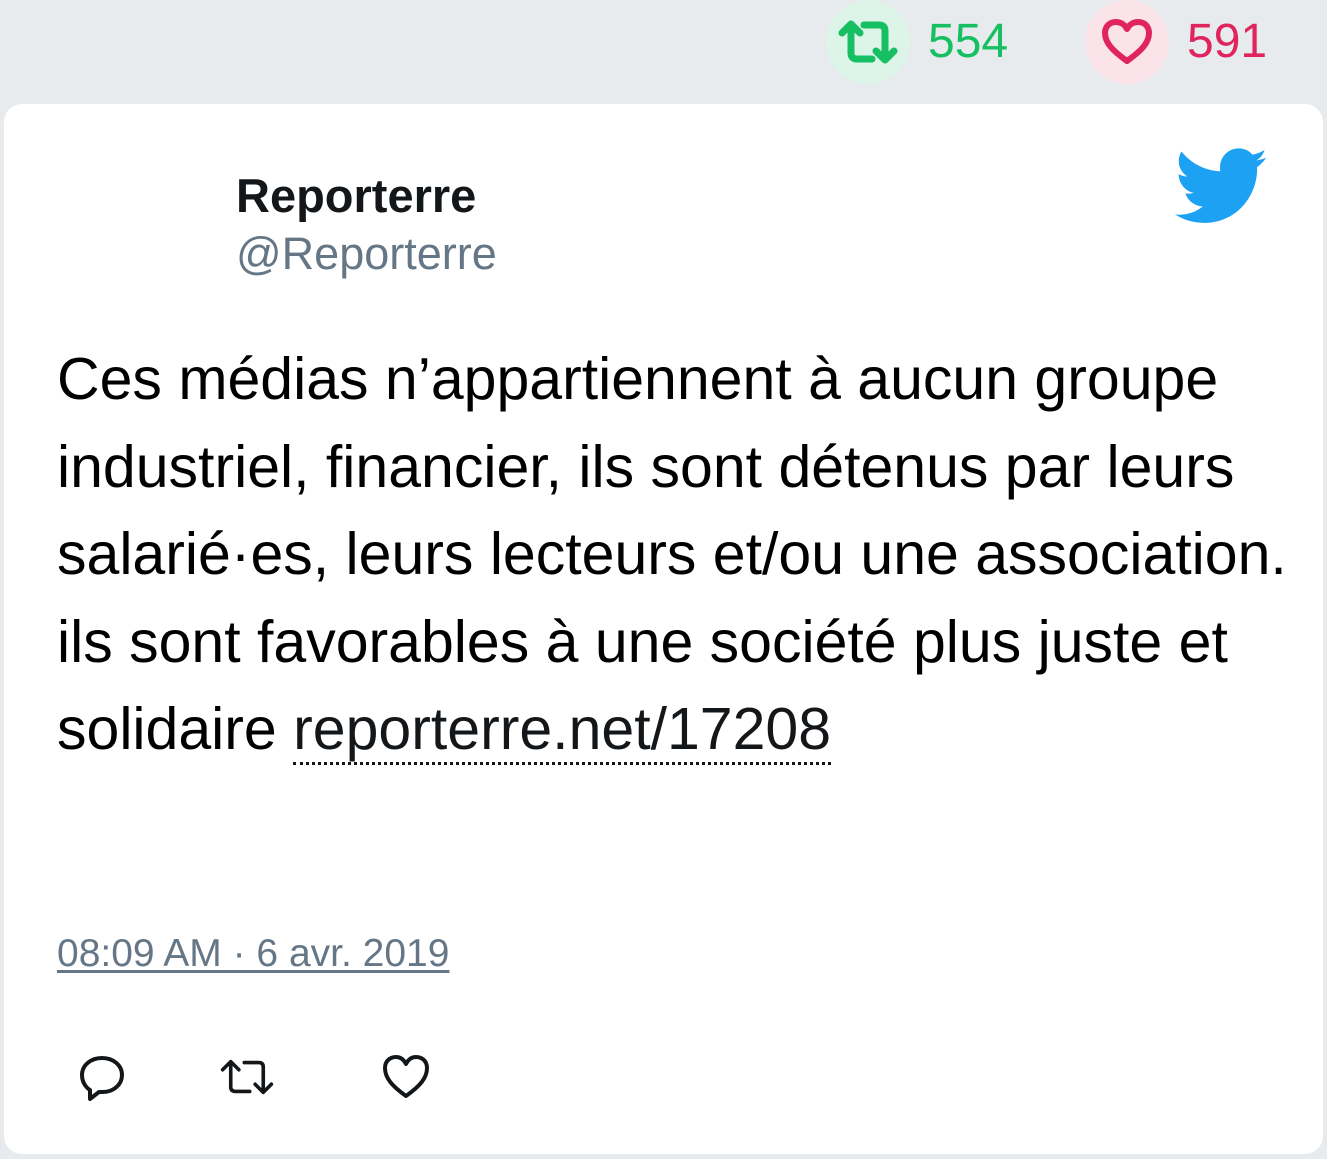  Describe the element at coordinates (366, 254) in the screenshot. I see `author-handle: @Reporterre` at that location.